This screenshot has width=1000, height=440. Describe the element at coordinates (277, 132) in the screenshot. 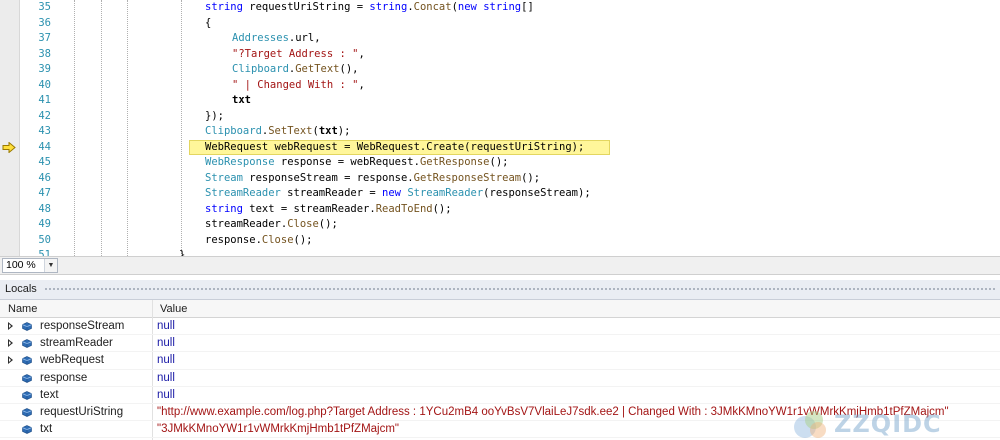

I see `code-line: Clipboard.SetText(txt);` at that location.